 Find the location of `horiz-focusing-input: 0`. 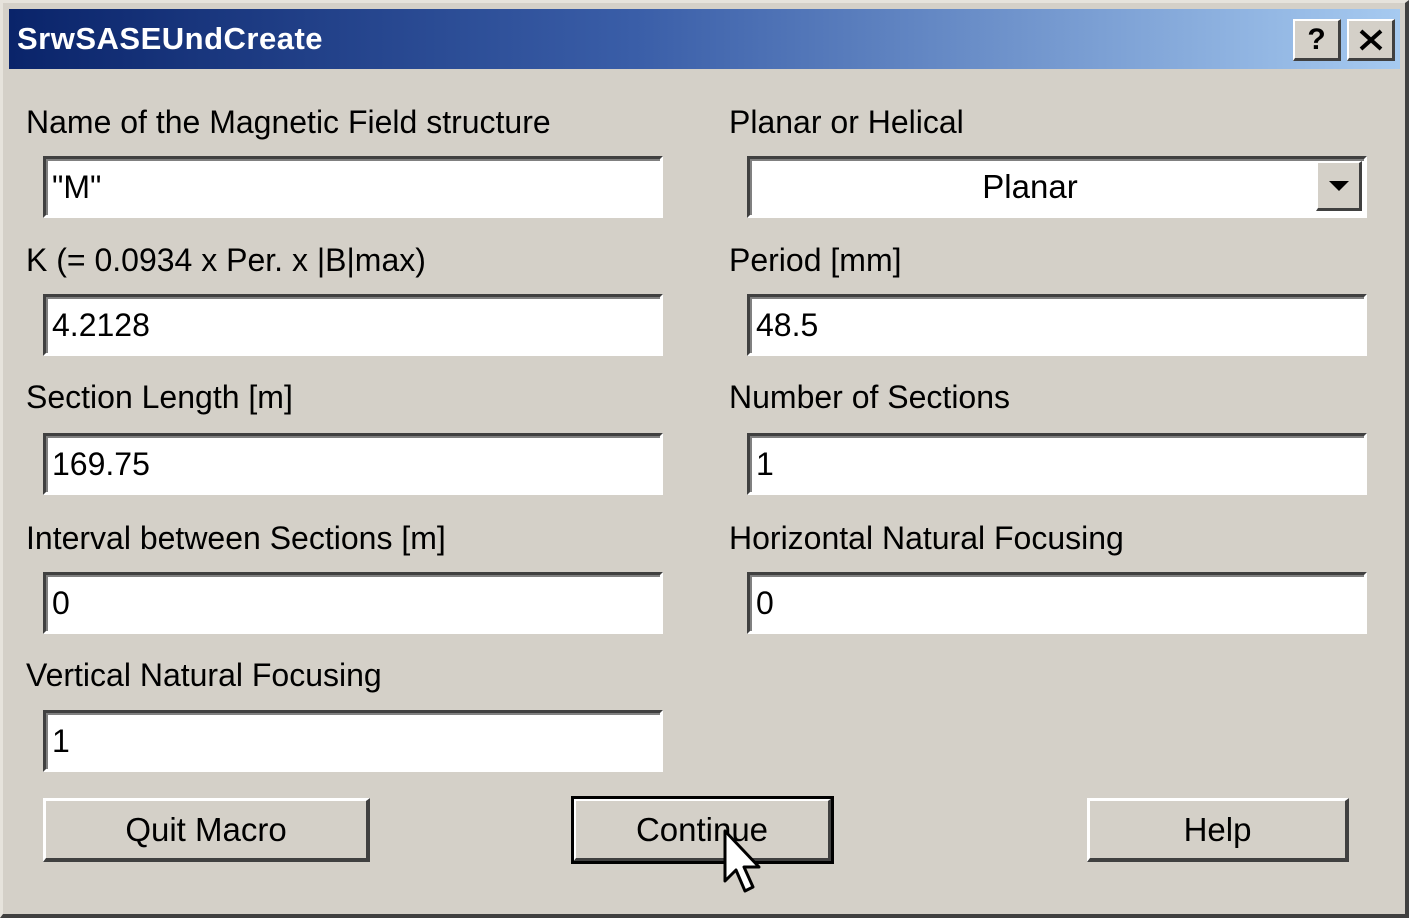

horiz-focusing-input: 0 is located at coordinates (1057, 603).